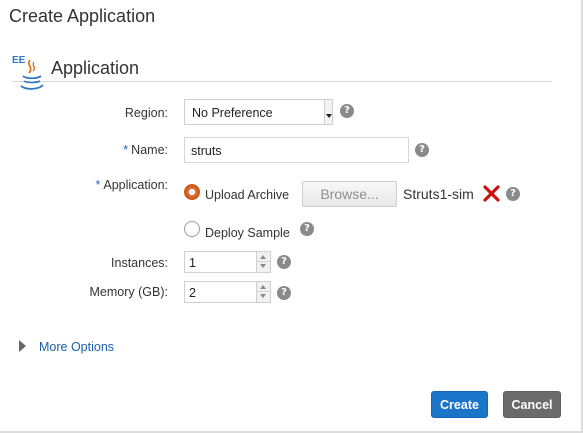 This screenshot has height=433, width=583. What do you see at coordinates (422, 150) in the screenshot?
I see `name-help-icon: ?` at bounding box center [422, 150].